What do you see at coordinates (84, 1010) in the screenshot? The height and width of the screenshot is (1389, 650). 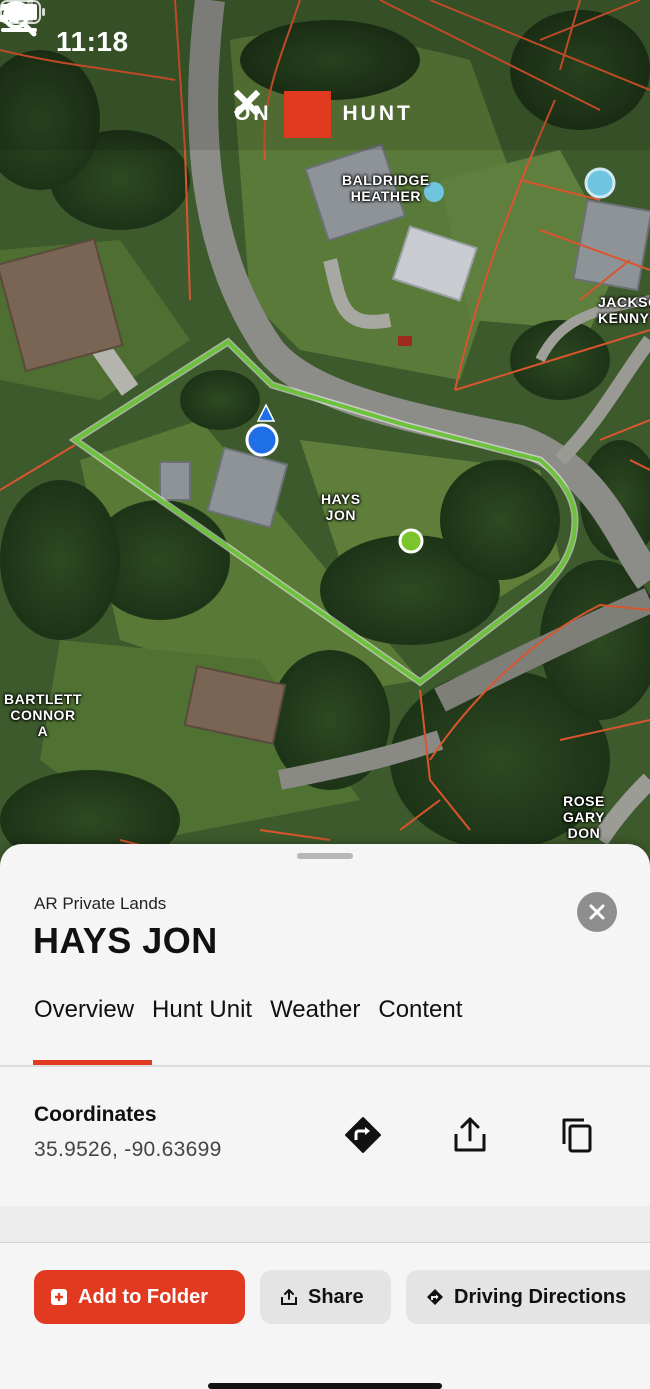 I see `tab-overview: Overview` at bounding box center [84, 1010].